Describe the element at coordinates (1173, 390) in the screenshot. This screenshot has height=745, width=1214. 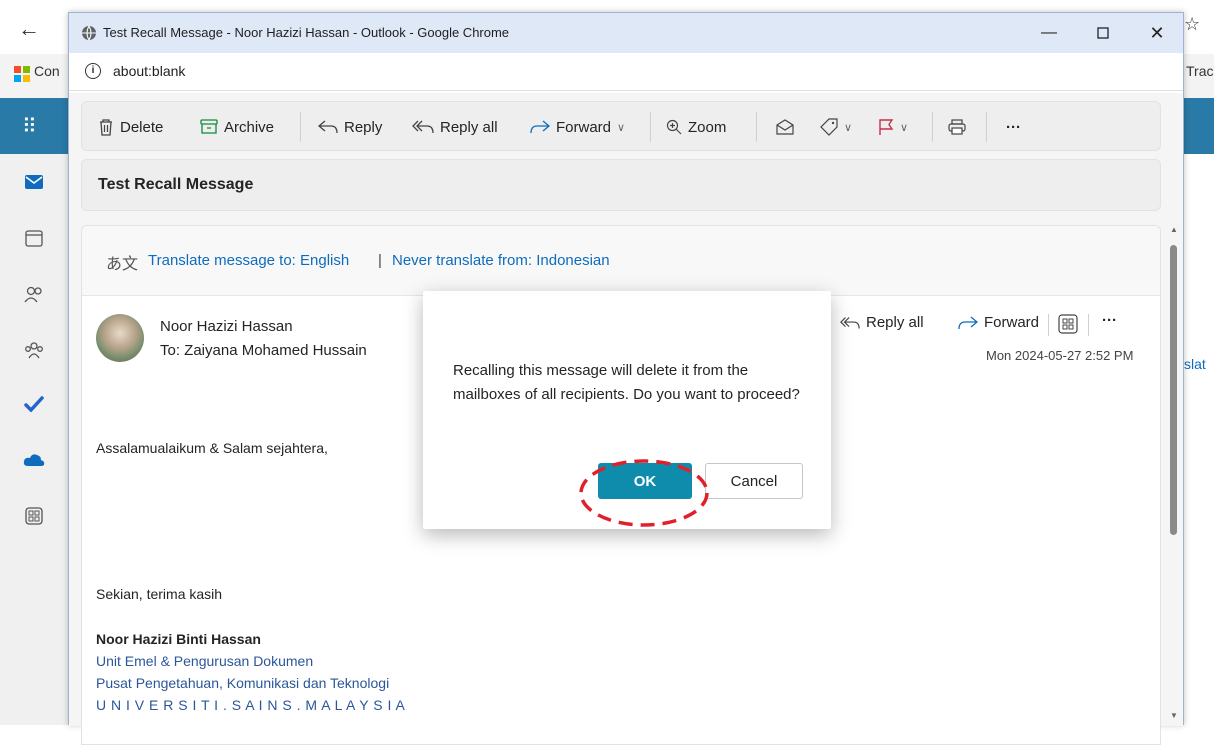
I see `scrollbar-thumb` at that location.